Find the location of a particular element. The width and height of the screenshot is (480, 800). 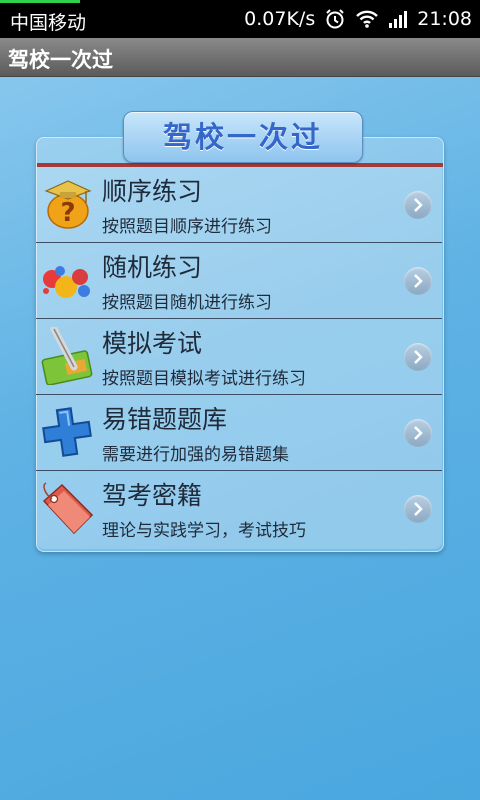

carrier-label: 中国移动 is located at coordinates (48, 23).